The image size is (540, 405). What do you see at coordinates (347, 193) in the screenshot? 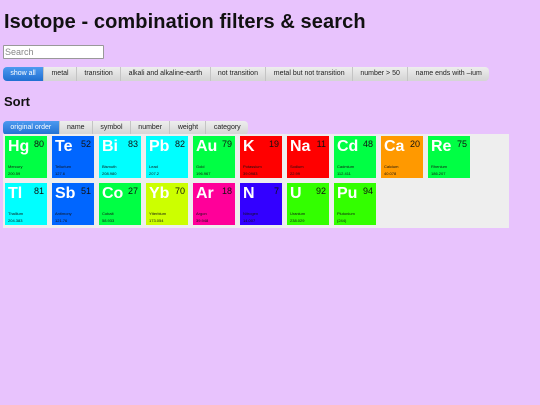
I see `element-symbol: Pu` at bounding box center [347, 193].